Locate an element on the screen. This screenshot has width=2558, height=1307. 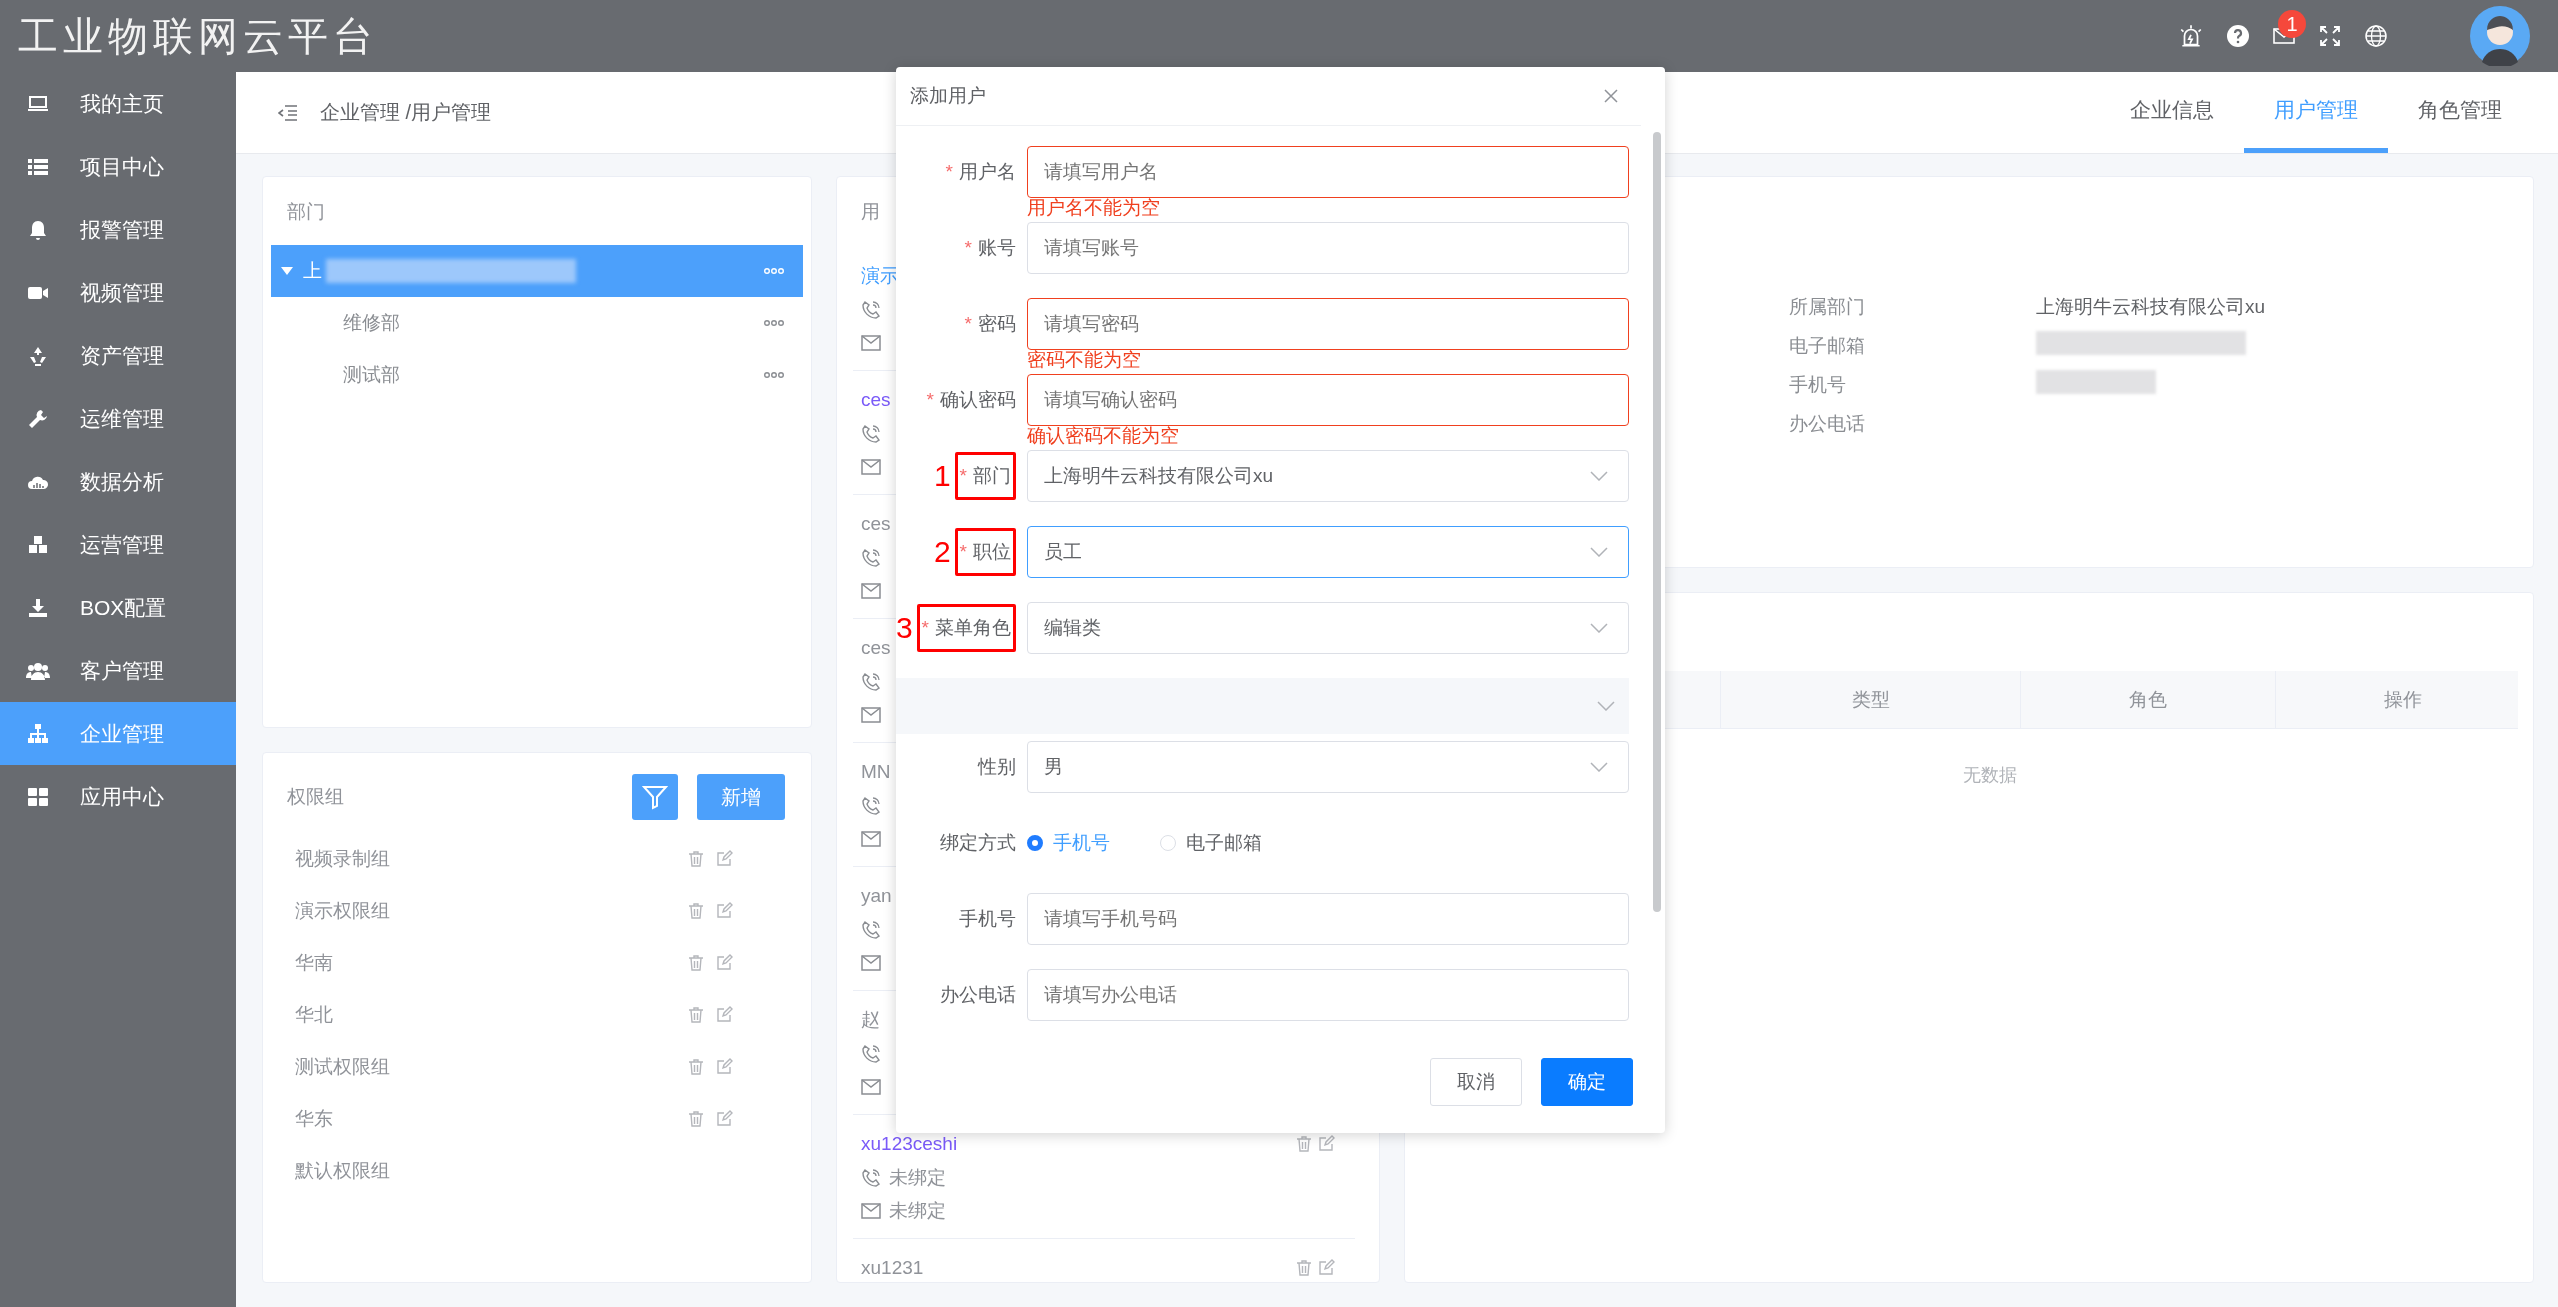
scrollbar-thumb is located at coordinates (1657, 522).